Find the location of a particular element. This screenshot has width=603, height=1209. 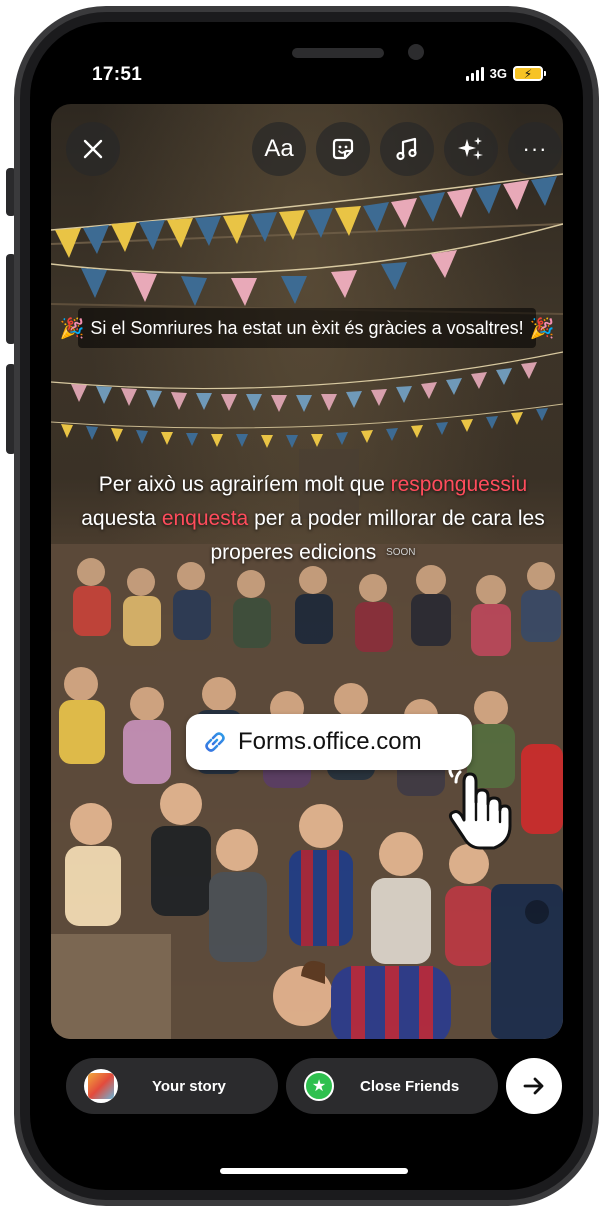

charging-bolt-icon: ⚡ is located at coordinates (528, 73).